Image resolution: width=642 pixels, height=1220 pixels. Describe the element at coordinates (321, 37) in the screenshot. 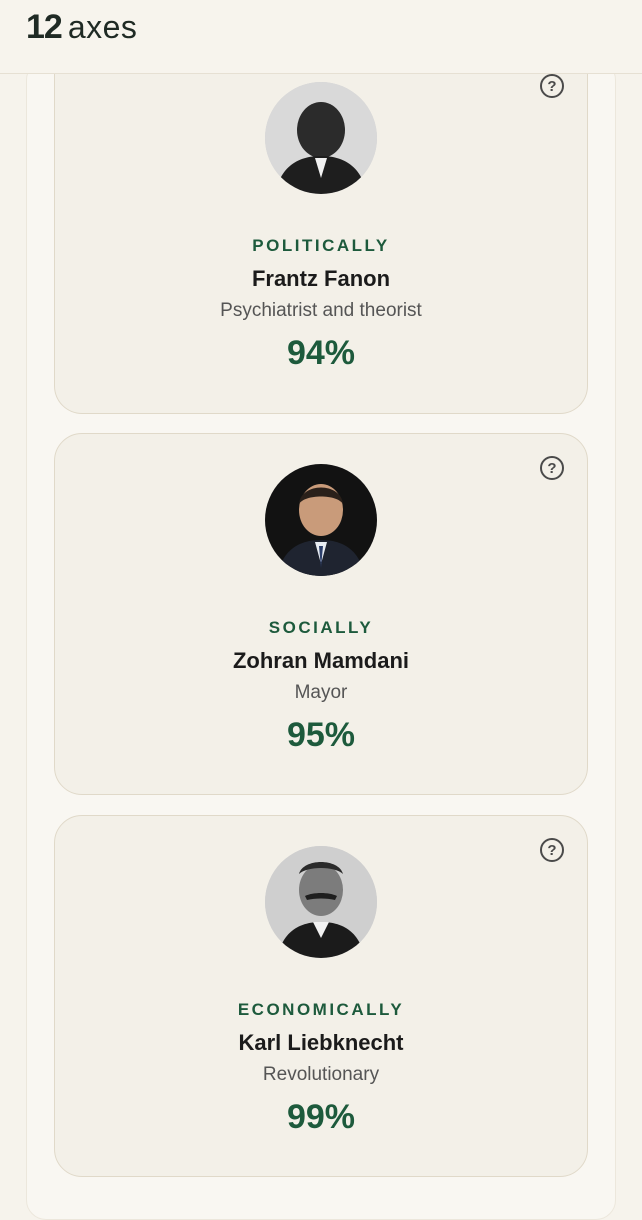

I see `top-header: 12 axes` at that location.